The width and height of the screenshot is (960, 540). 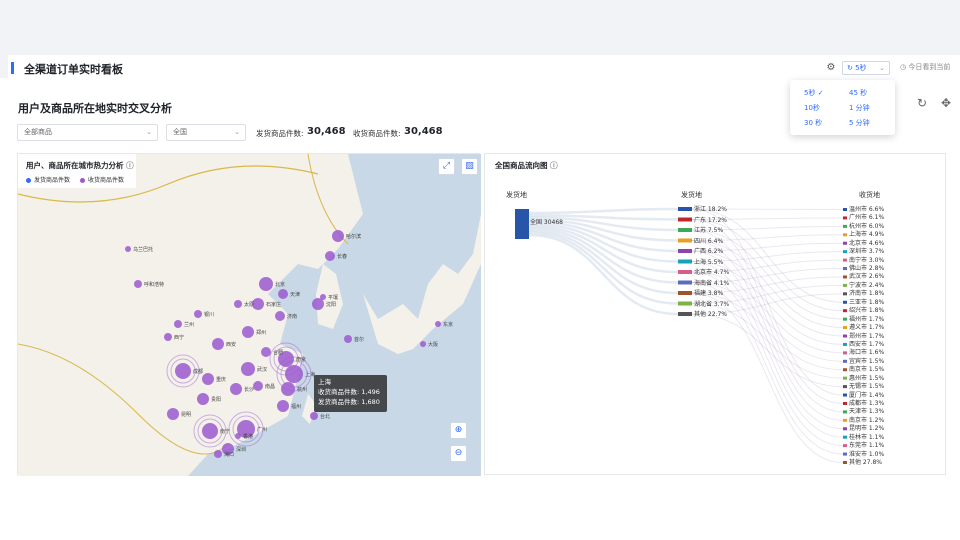 I want to click on menu-option-5s: 5秒 ✓, so click(x=814, y=93).